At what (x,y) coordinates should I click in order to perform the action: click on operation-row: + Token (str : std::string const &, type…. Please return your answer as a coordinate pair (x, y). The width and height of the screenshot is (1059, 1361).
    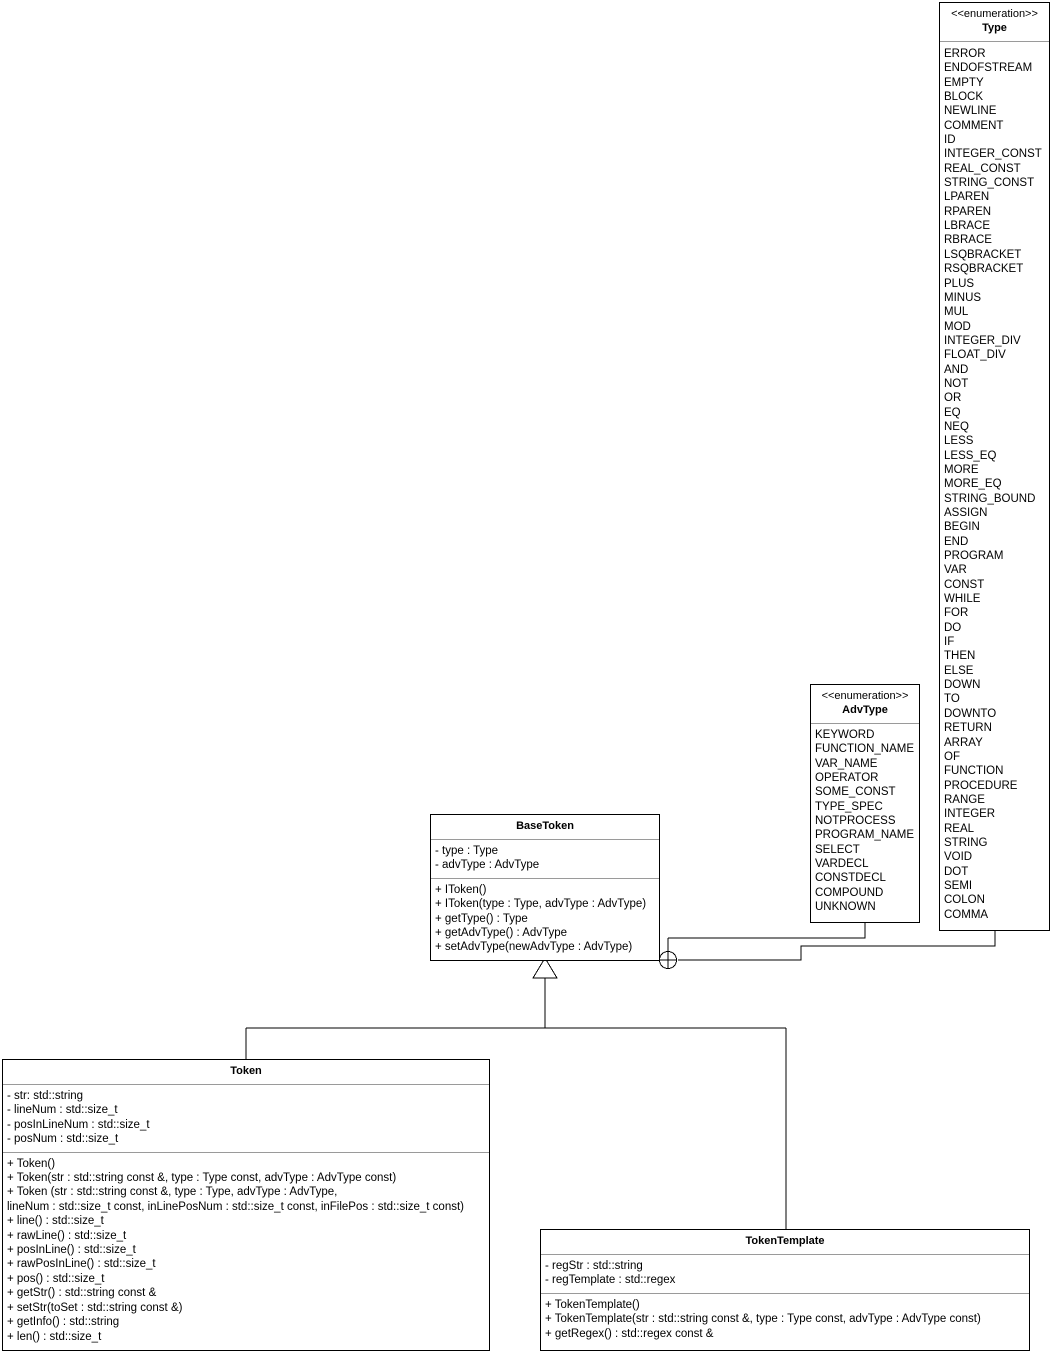
    Looking at the image, I should click on (172, 1192).